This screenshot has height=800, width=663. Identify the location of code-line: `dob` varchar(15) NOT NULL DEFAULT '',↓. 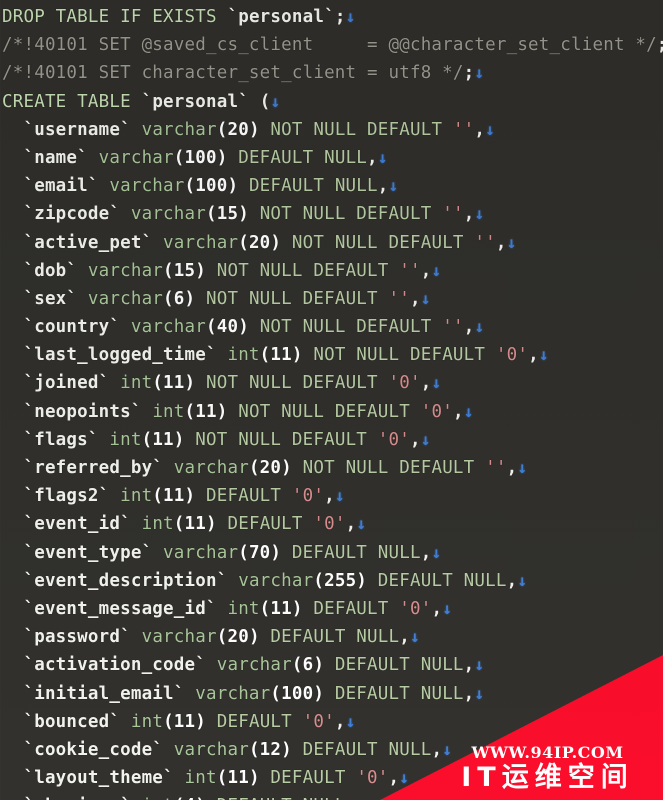
(331, 271).